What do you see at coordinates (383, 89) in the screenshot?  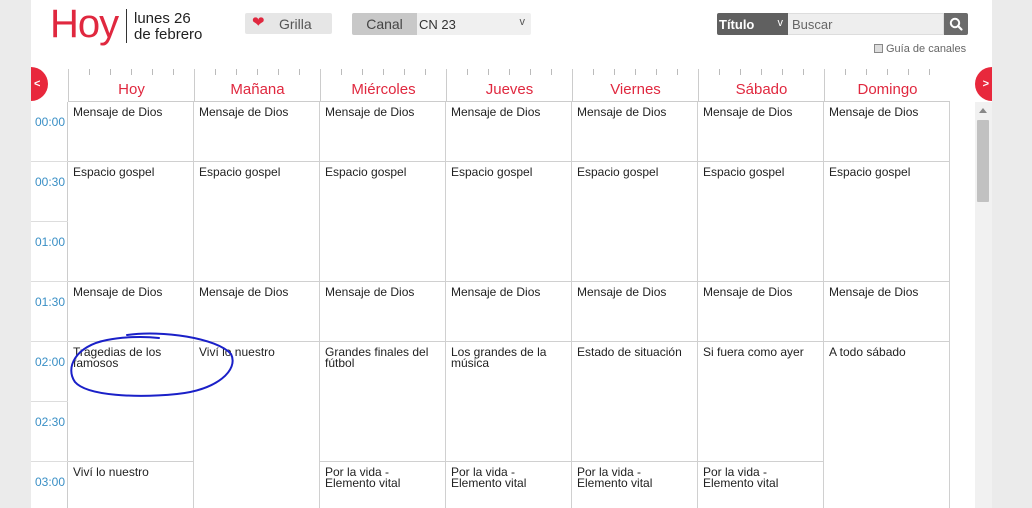 I see `day-label: Miércoles` at bounding box center [383, 89].